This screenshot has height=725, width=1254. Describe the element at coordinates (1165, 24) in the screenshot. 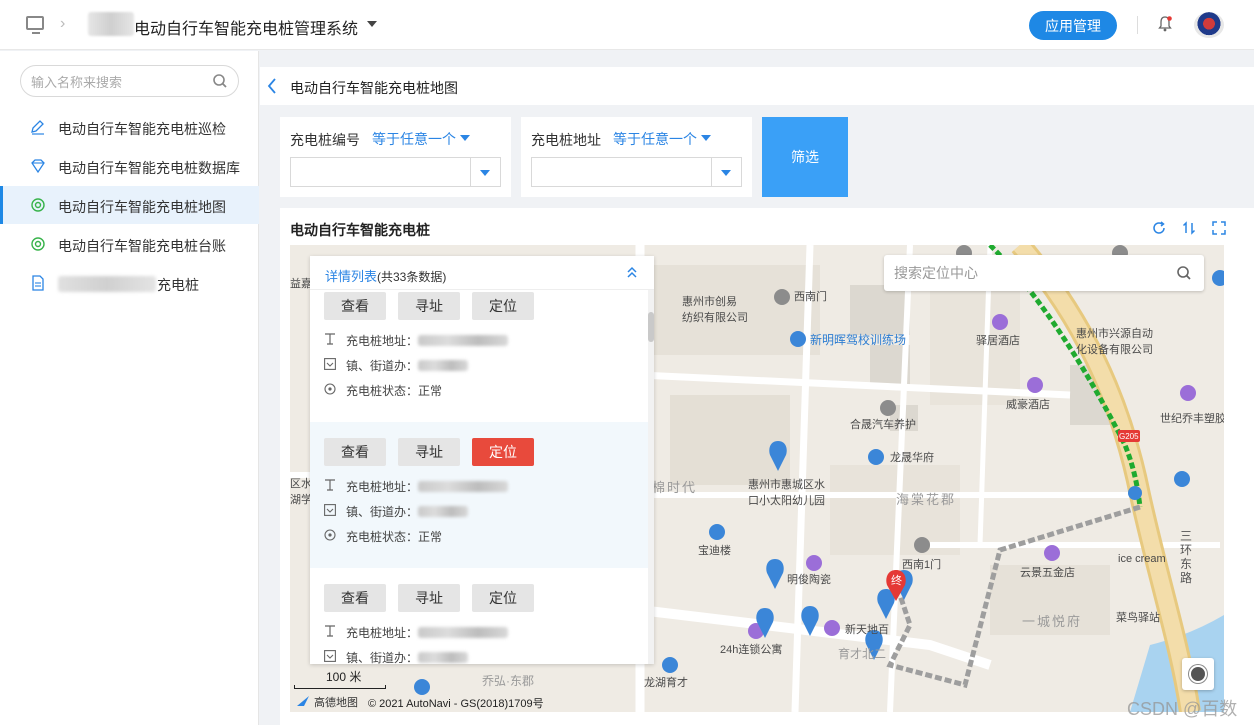

I see `bell-icon` at that location.